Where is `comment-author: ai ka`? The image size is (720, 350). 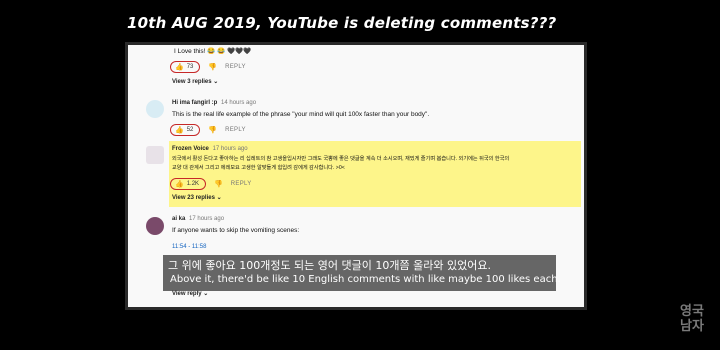
comment-author: ai ka is located at coordinates (178, 219).